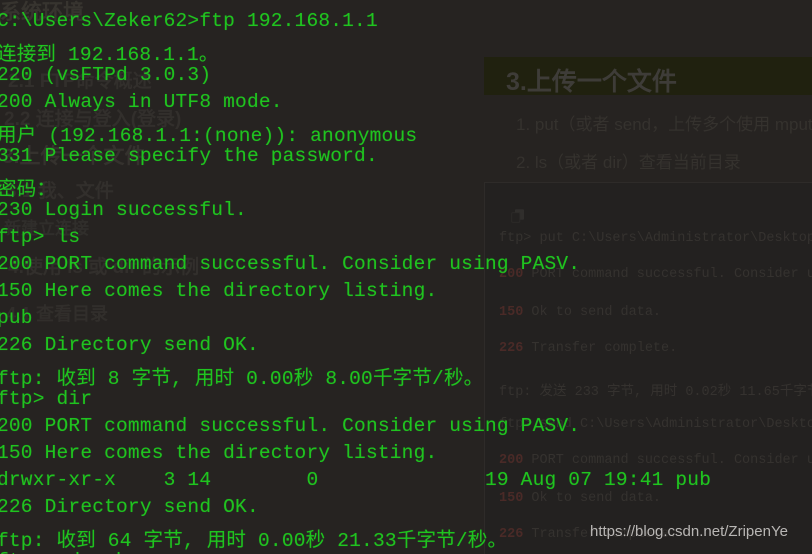 This screenshot has width=812, height=554. I want to click on terminal-line: ftp> ls, so click(40, 237).